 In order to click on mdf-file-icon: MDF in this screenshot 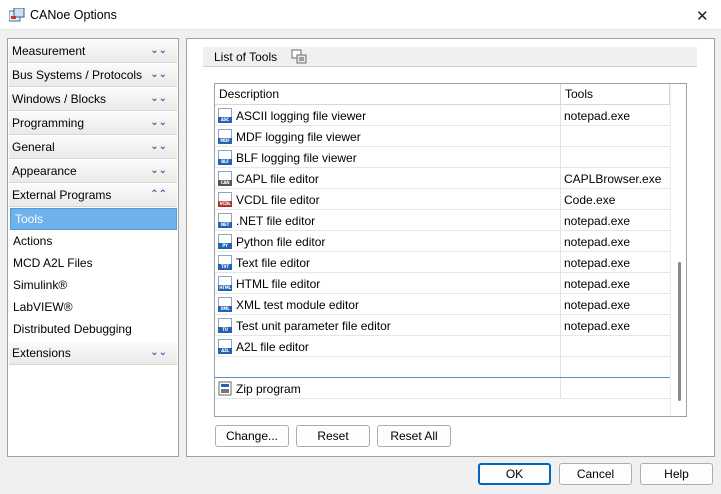, I will do `click(225, 136)`.